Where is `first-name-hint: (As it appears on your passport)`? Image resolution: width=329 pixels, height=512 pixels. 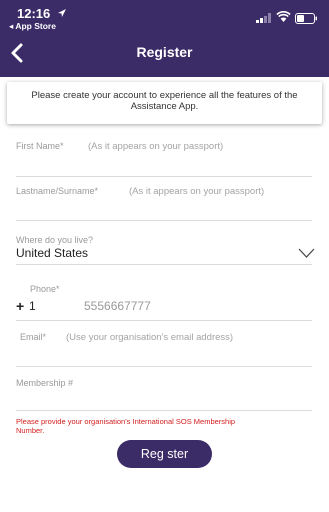 first-name-hint: (As it appears on your passport) is located at coordinates (156, 146).